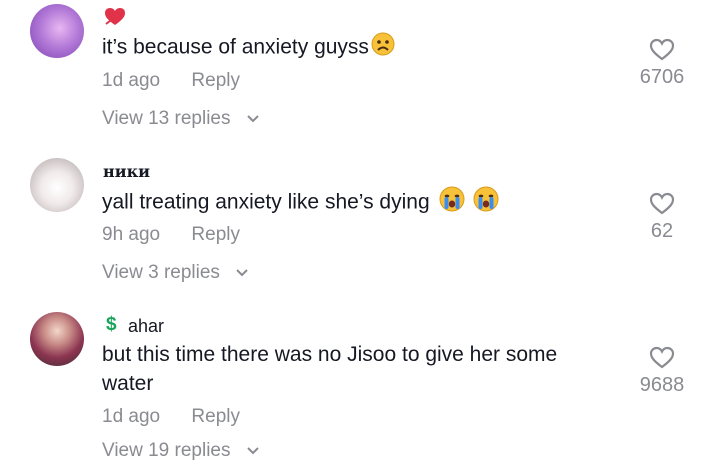 This screenshot has width=712, height=462. I want to click on dollar-sign-icon: $, so click(111, 324).